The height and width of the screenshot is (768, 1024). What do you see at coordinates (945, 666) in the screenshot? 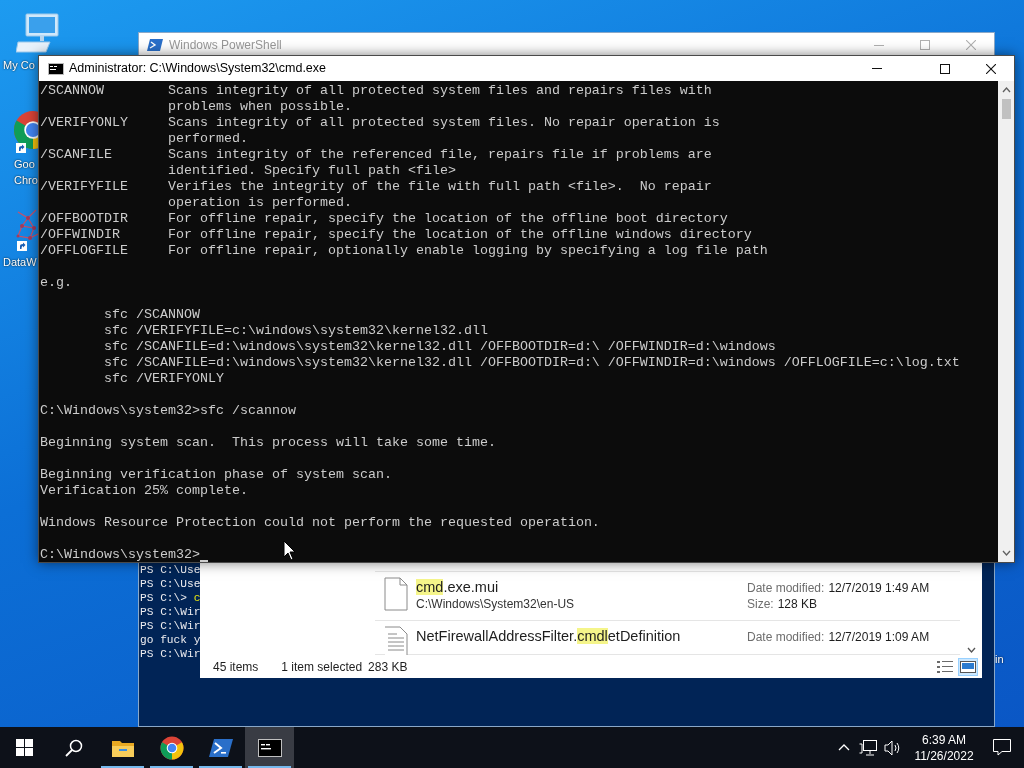
I see `details-view-icon` at bounding box center [945, 666].